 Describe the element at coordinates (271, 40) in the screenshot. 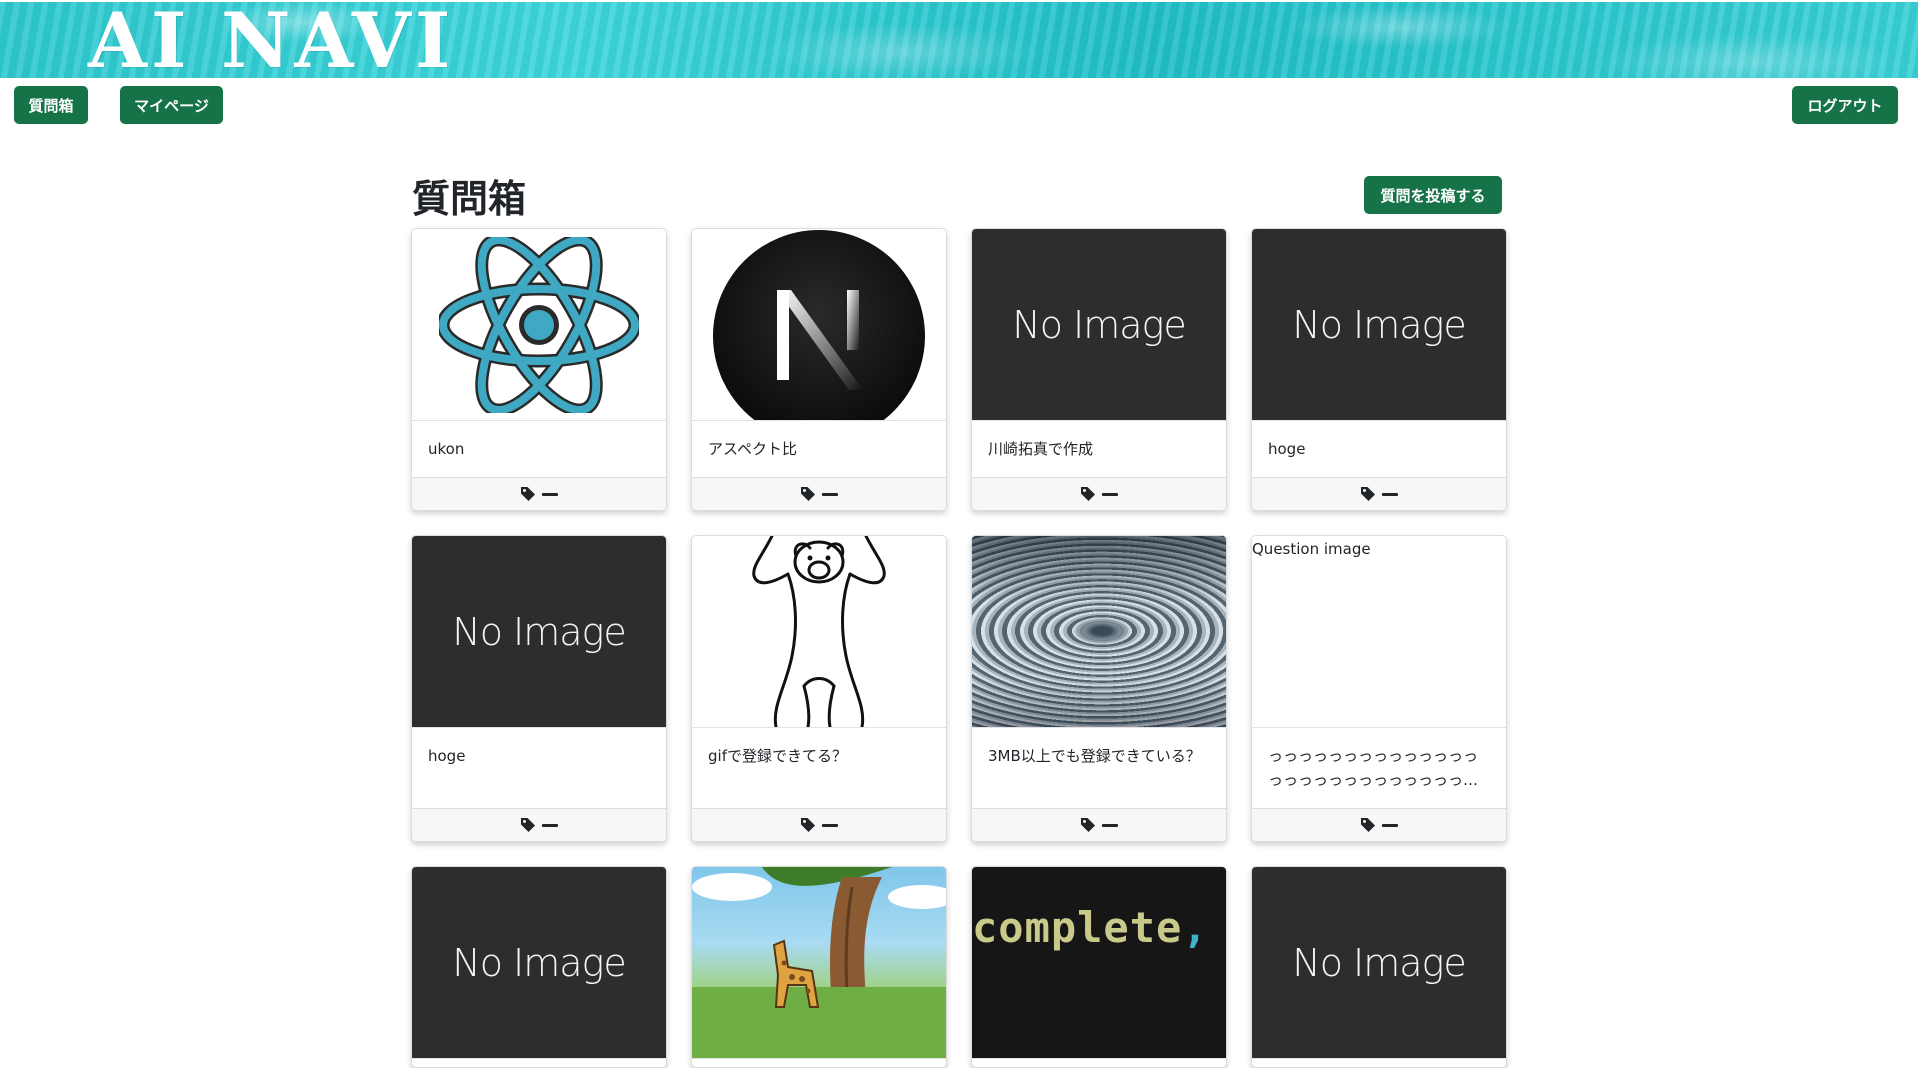

I see `site-logo-title: AI NAVI` at that location.